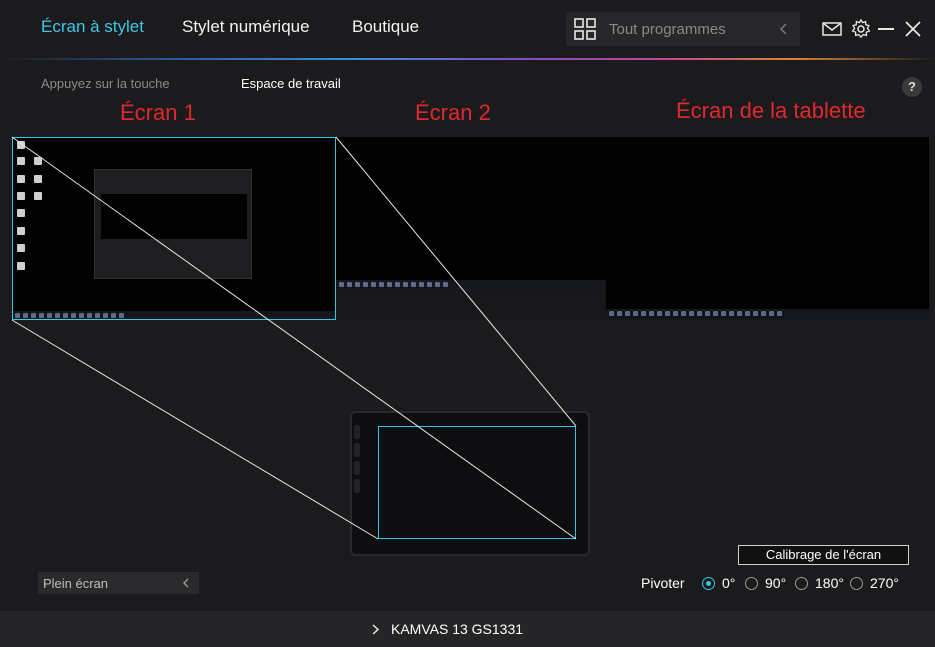 The image size is (935, 647). I want to click on thumbnail-screens, so click(174, 216).